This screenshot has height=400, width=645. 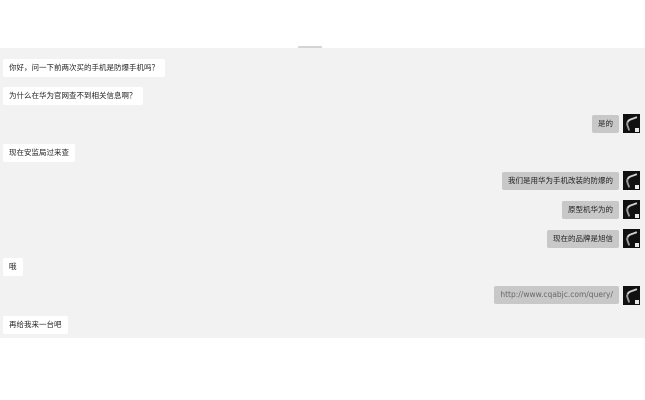 What do you see at coordinates (556, 295) in the screenshot?
I see `message-link: http://www.cqabjc.com/query/` at bounding box center [556, 295].